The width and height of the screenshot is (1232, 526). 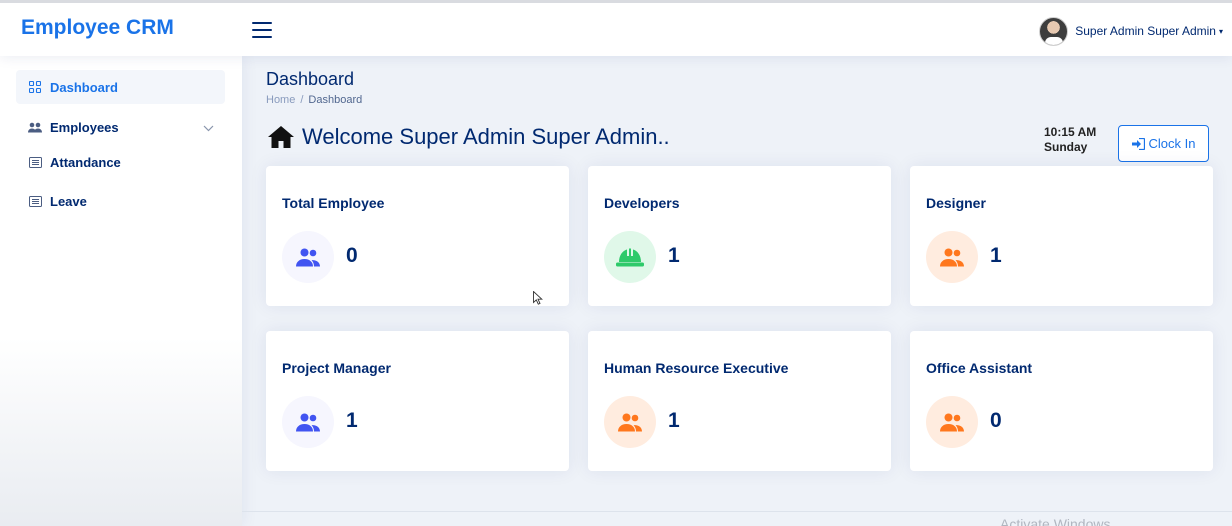 I want to click on mouse-cursor-icon, so click(x=538, y=298).